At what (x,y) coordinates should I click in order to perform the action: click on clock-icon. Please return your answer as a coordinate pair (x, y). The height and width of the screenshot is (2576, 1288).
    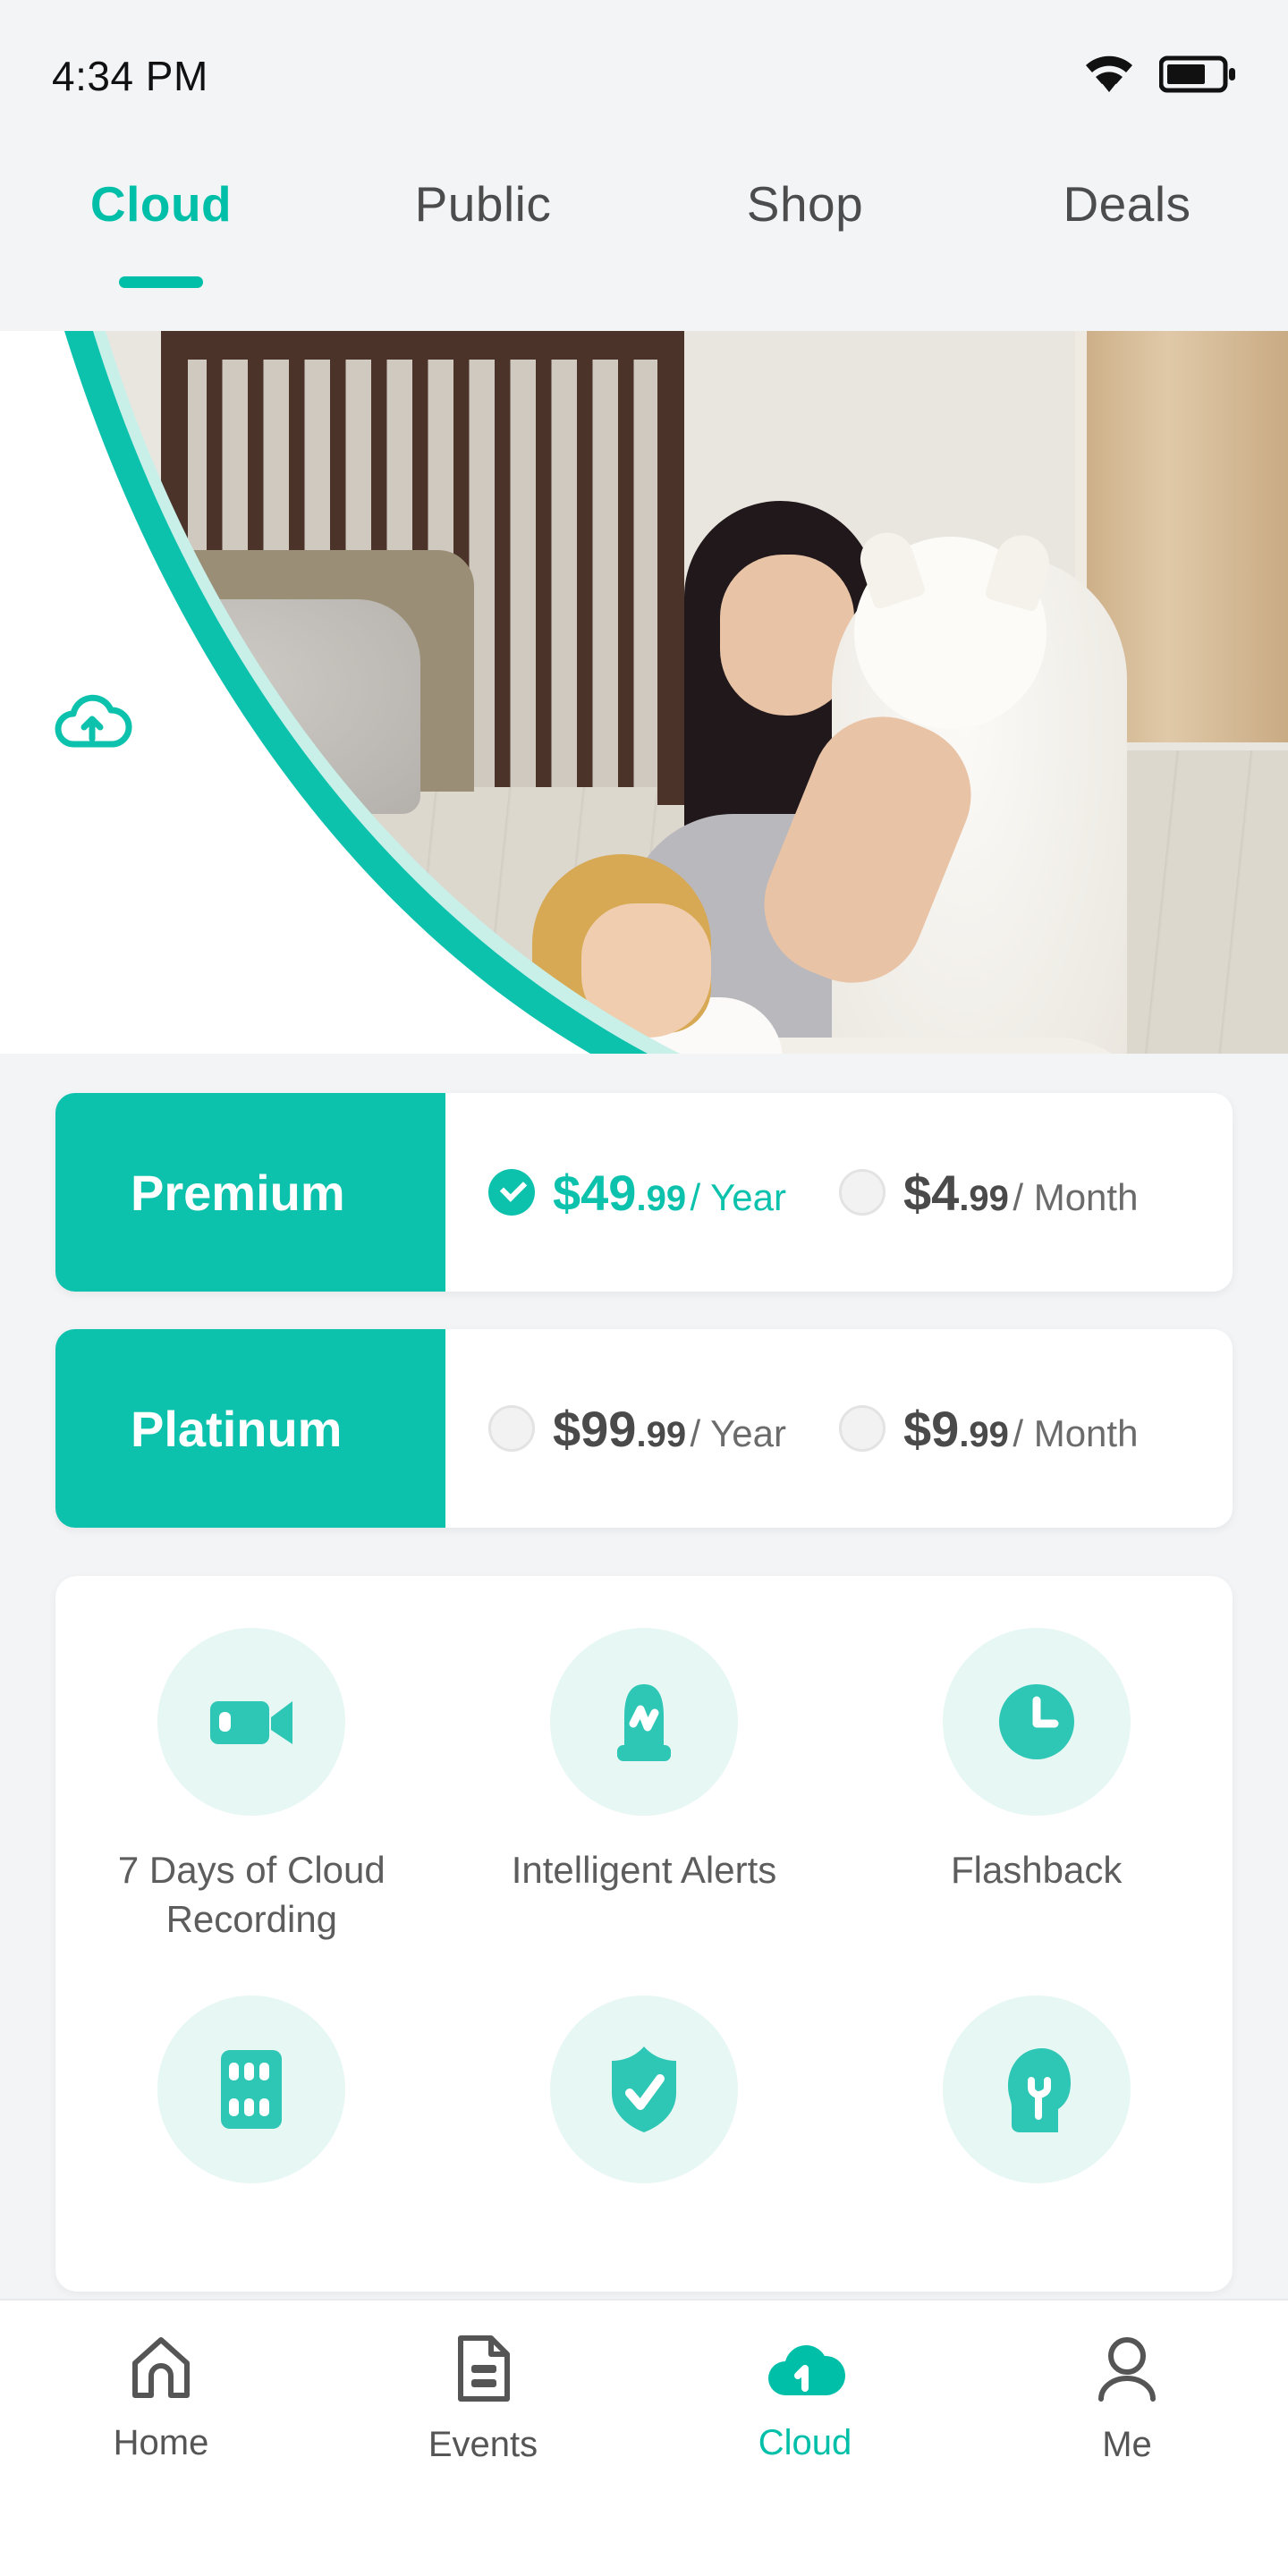
    Looking at the image, I should click on (1036, 1722).